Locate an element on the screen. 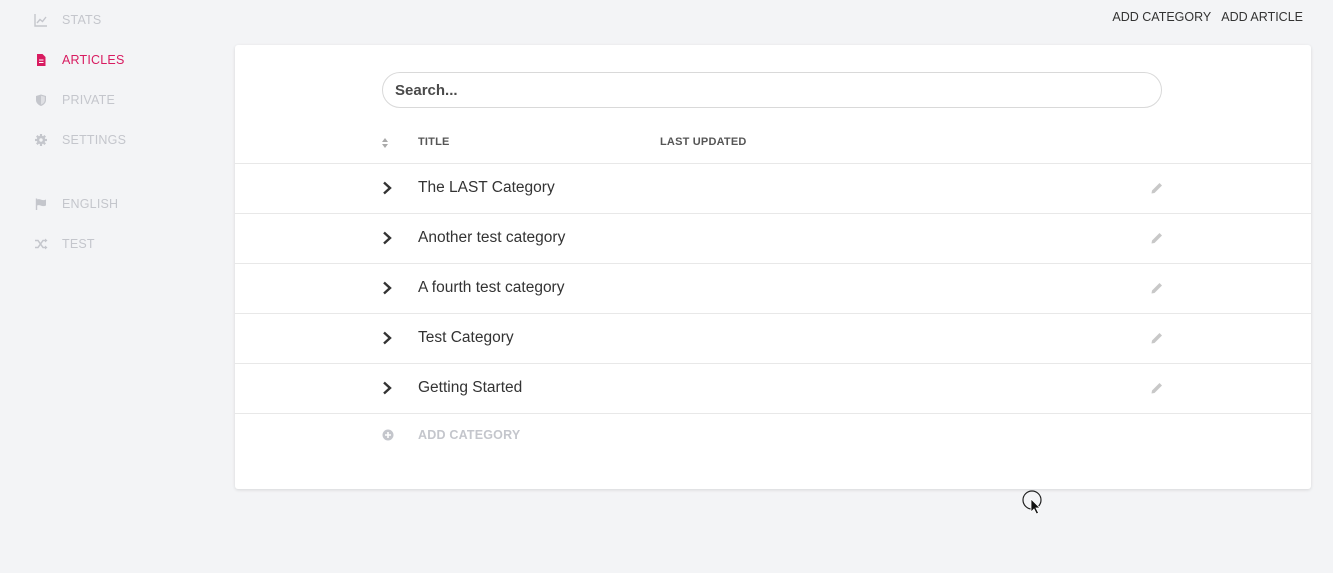 This screenshot has height=573, width=1333. table-row: A fourth test category is located at coordinates (773, 289).